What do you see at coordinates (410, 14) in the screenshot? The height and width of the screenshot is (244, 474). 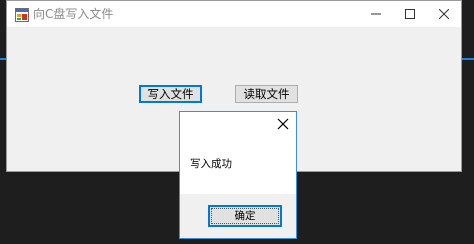 I see `maximize-icon` at bounding box center [410, 14].